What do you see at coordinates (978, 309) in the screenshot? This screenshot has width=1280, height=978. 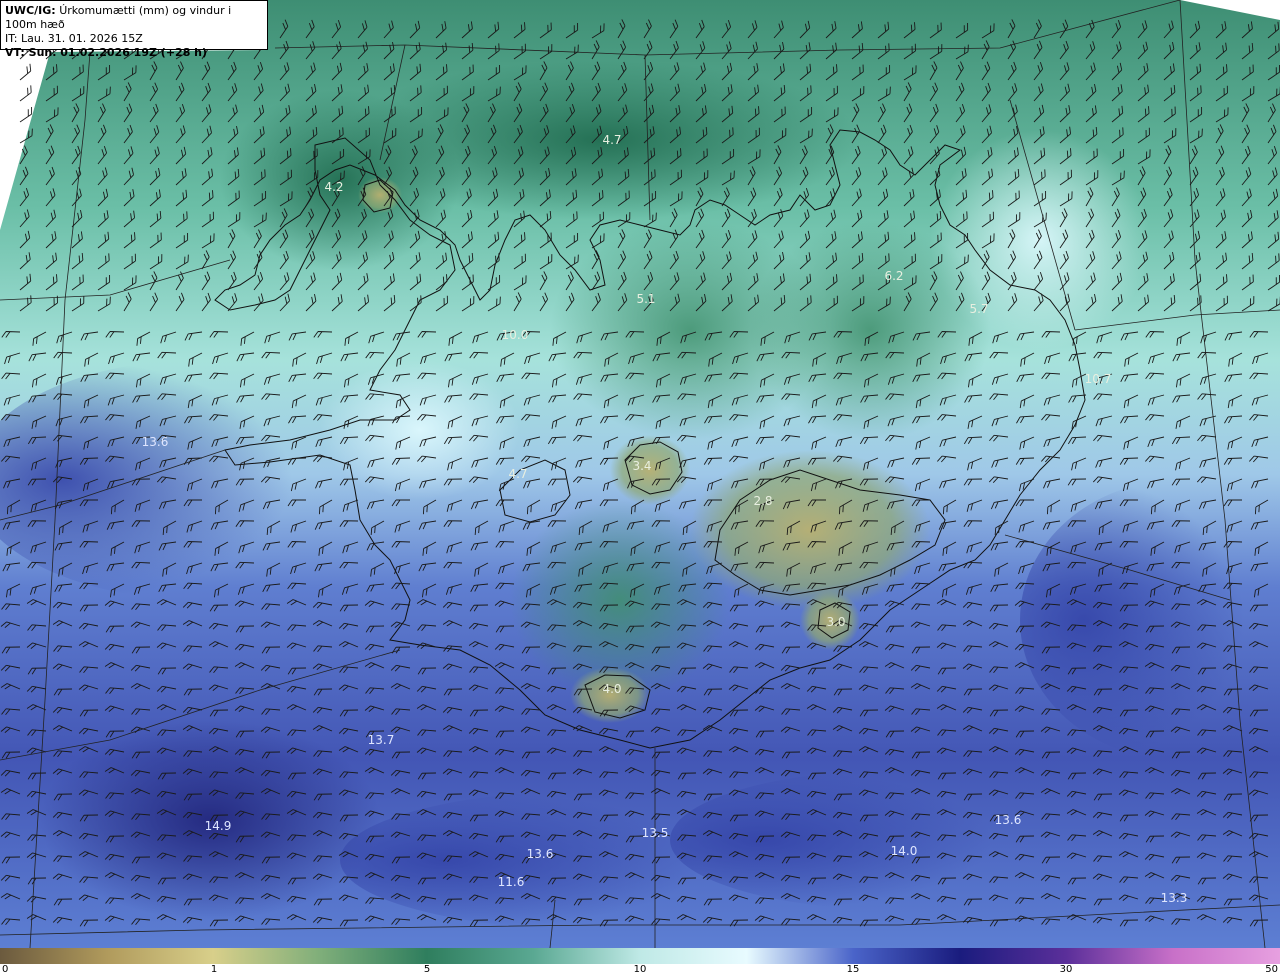 I see `field-value-label: 5.7` at bounding box center [978, 309].